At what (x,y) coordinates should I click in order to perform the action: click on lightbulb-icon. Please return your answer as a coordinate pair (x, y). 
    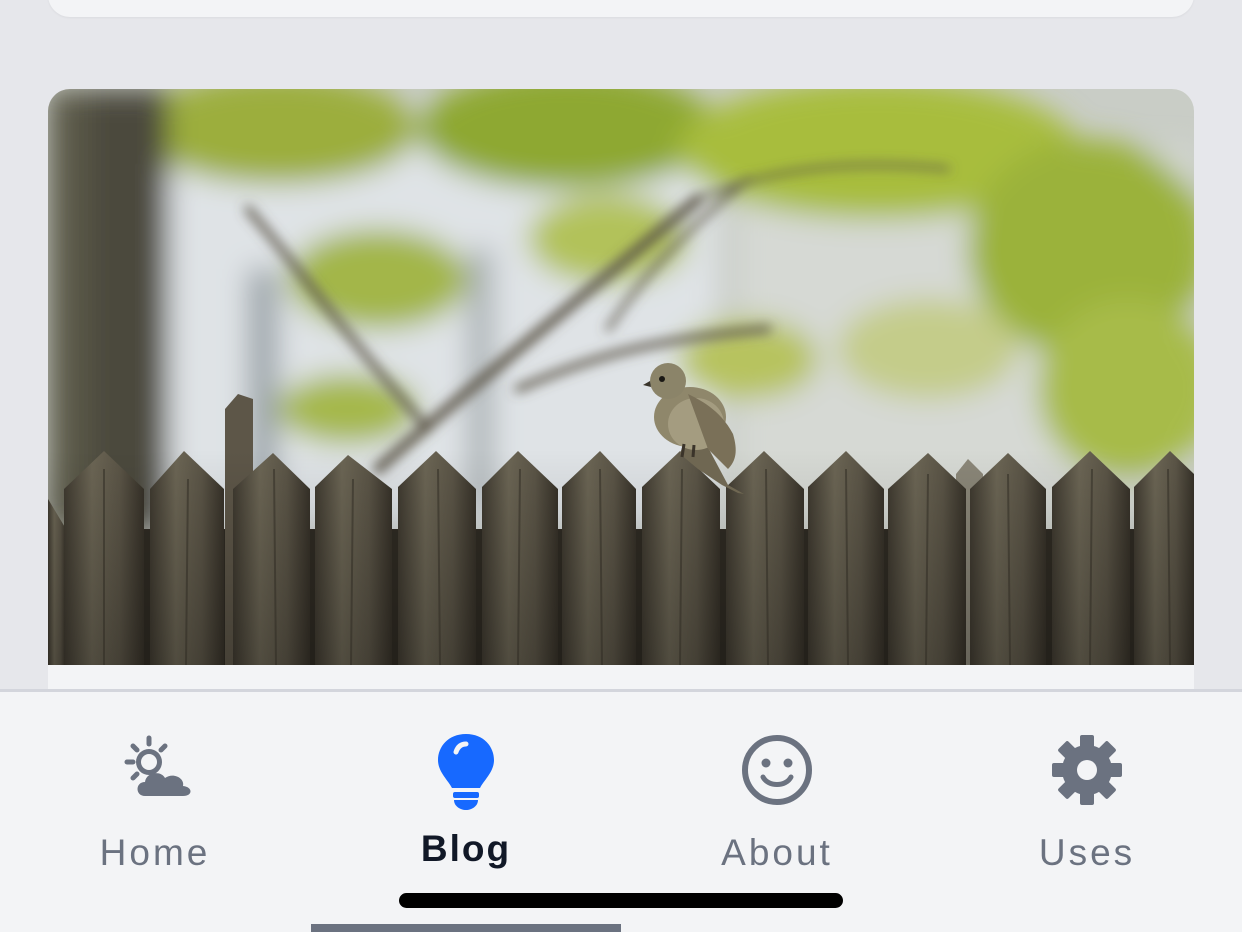
    Looking at the image, I should click on (466, 770).